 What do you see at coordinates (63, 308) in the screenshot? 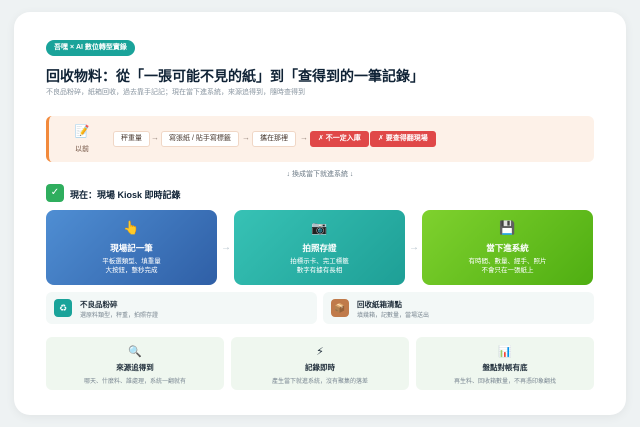
I see `recycle-icon: ♻` at bounding box center [63, 308].